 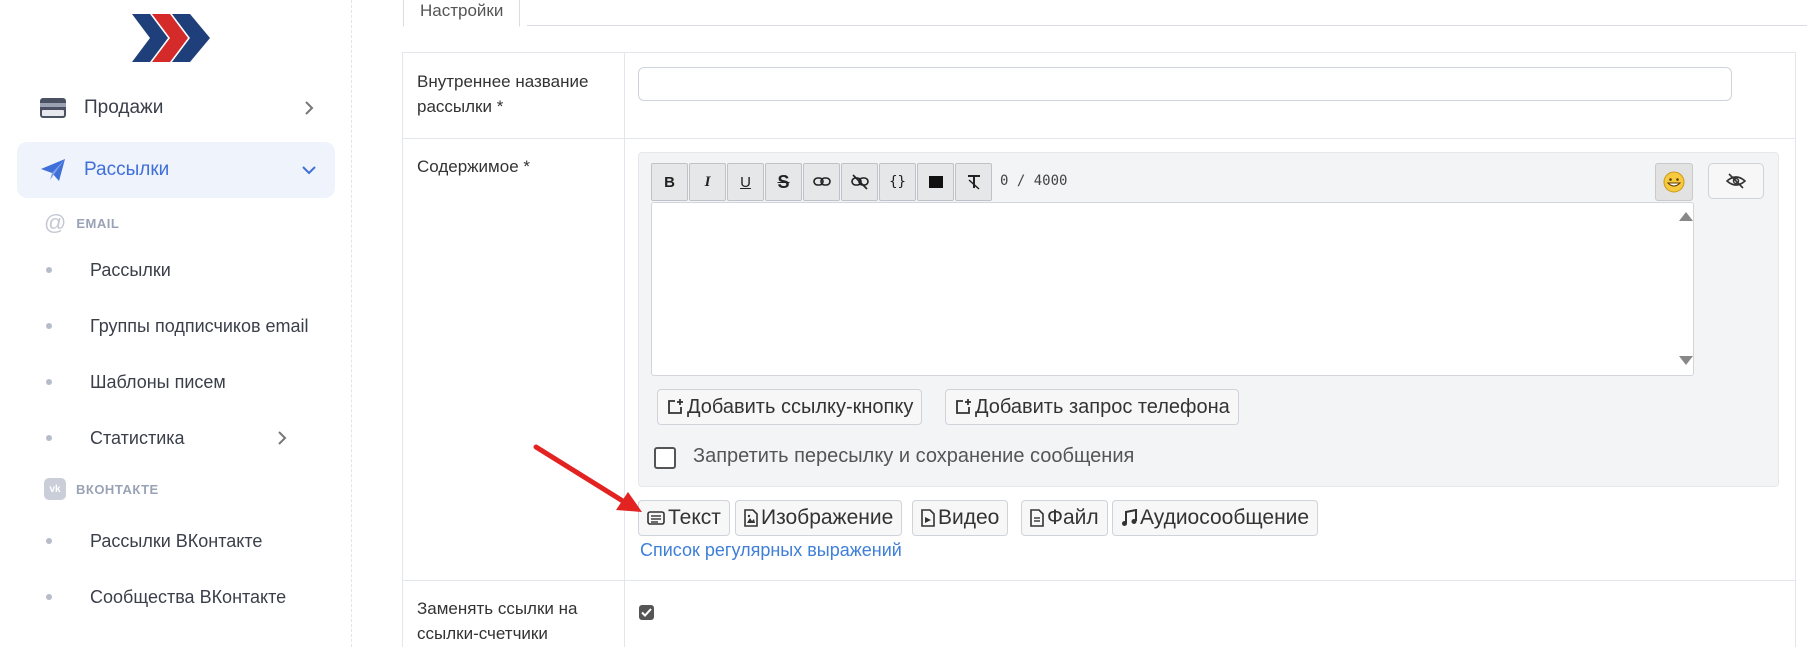 I want to click on content-field-label: Содержимое *, so click(x=473, y=166).